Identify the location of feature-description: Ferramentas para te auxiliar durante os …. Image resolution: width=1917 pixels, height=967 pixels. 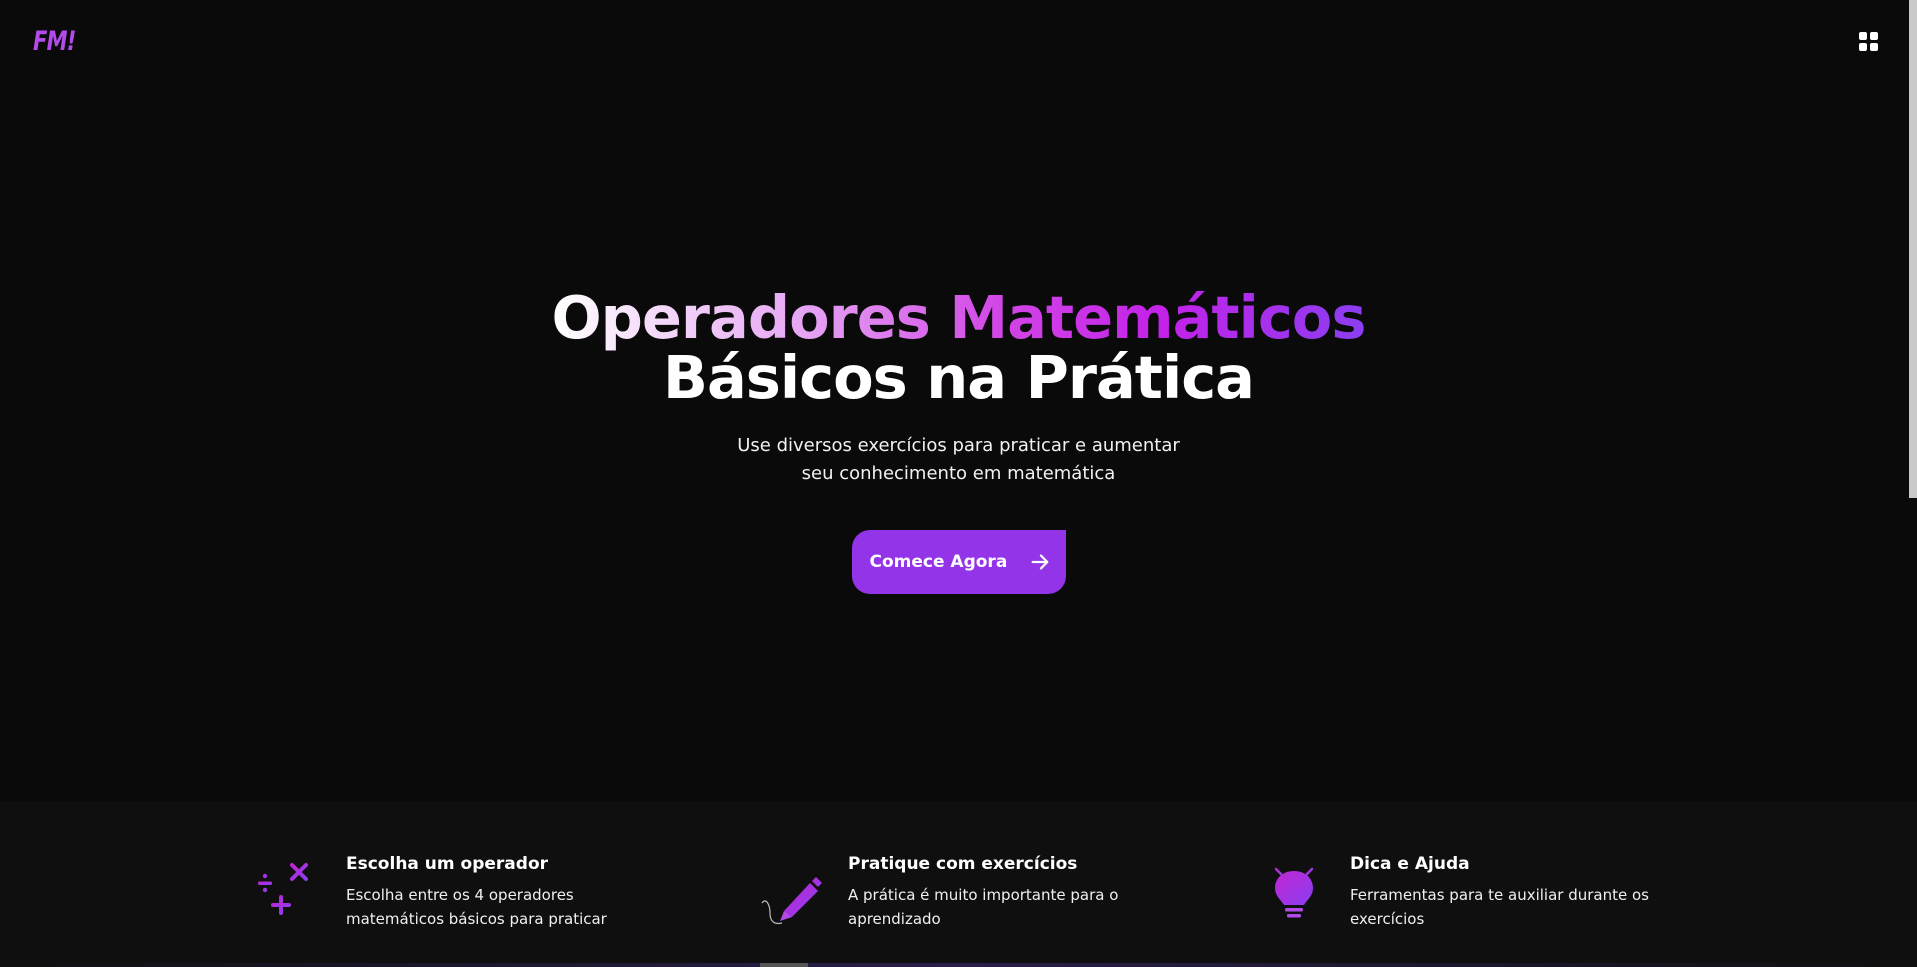
(1499, 907).